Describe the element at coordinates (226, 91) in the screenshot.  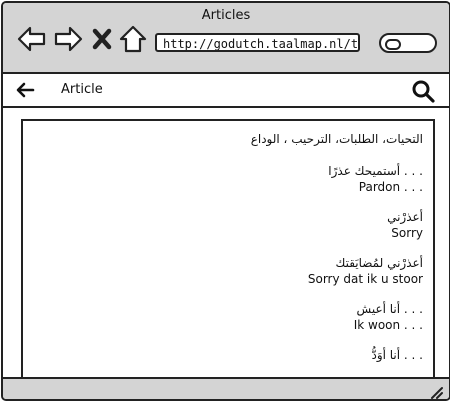
I see `app-bar: Article` at that location.